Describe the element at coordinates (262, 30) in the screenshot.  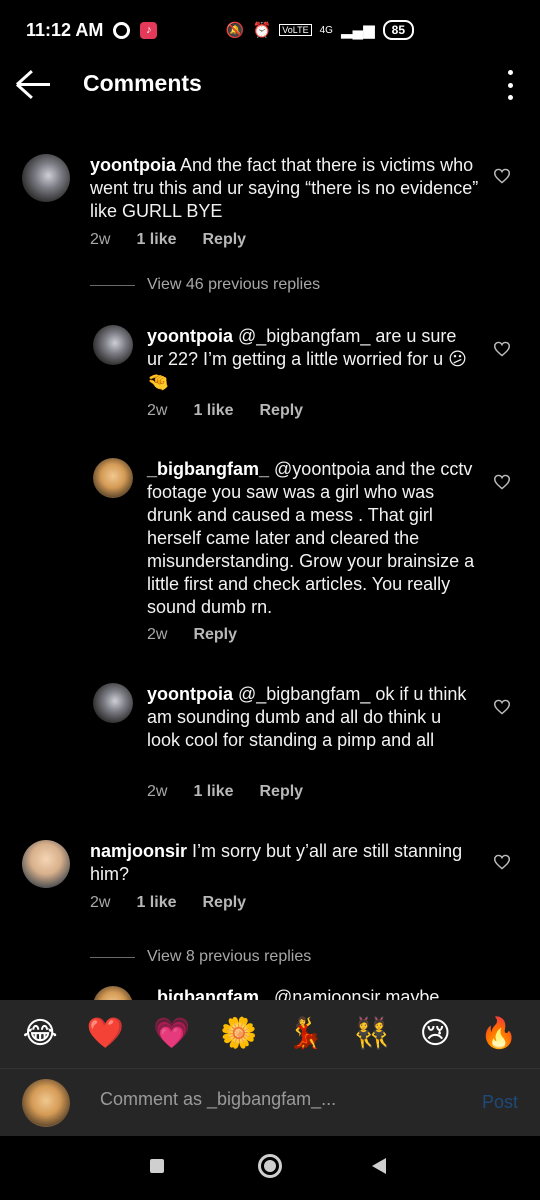
I see `alarm-icon: ⏰` at that location.